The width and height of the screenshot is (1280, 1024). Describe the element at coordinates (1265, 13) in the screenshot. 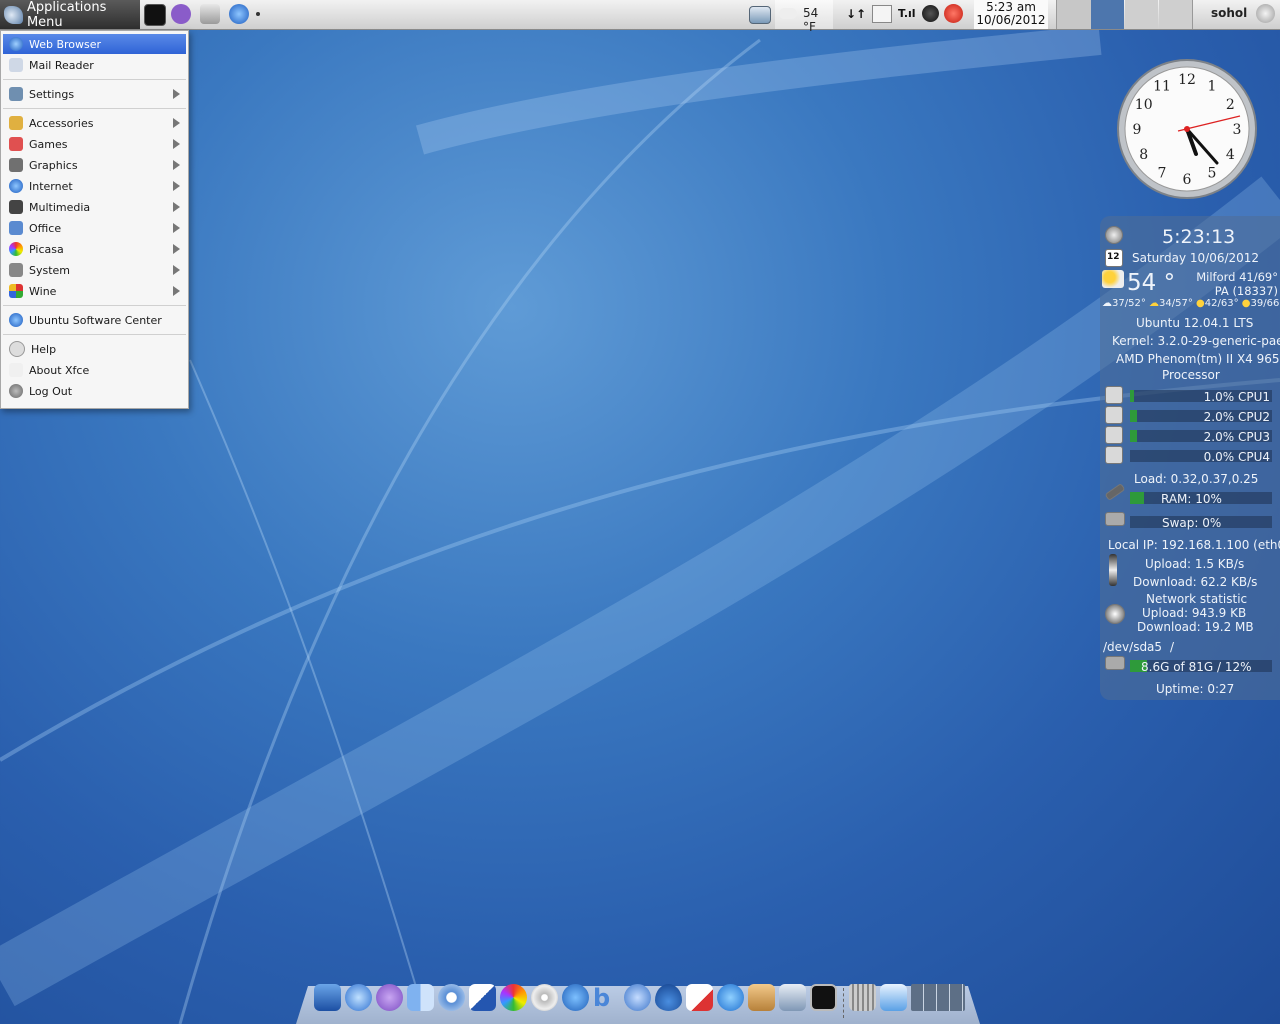

I see `power-icon` at that location.